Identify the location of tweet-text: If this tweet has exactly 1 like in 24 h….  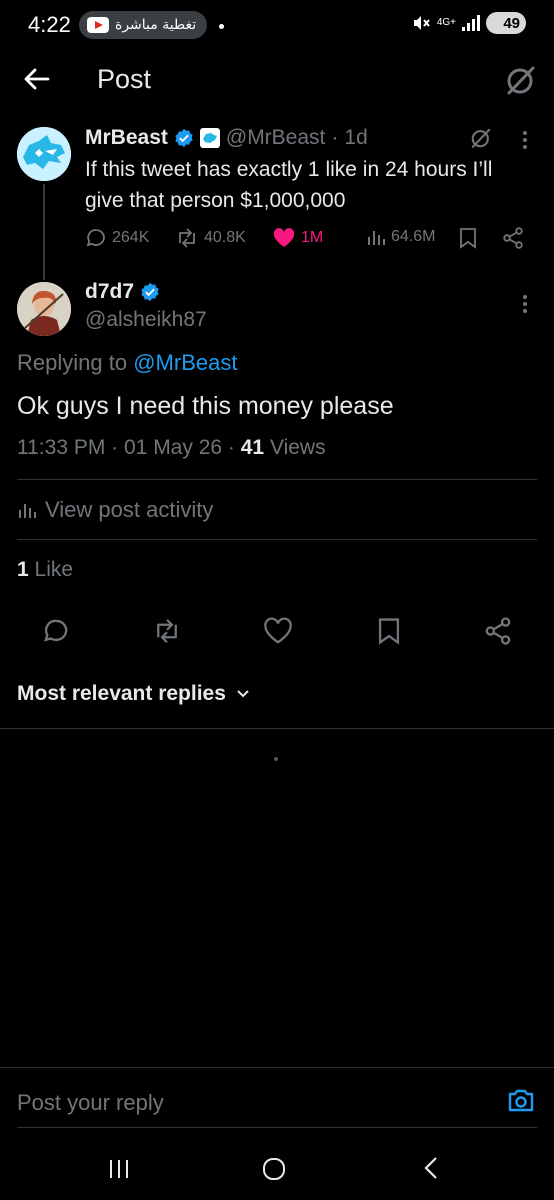
(289, 185).